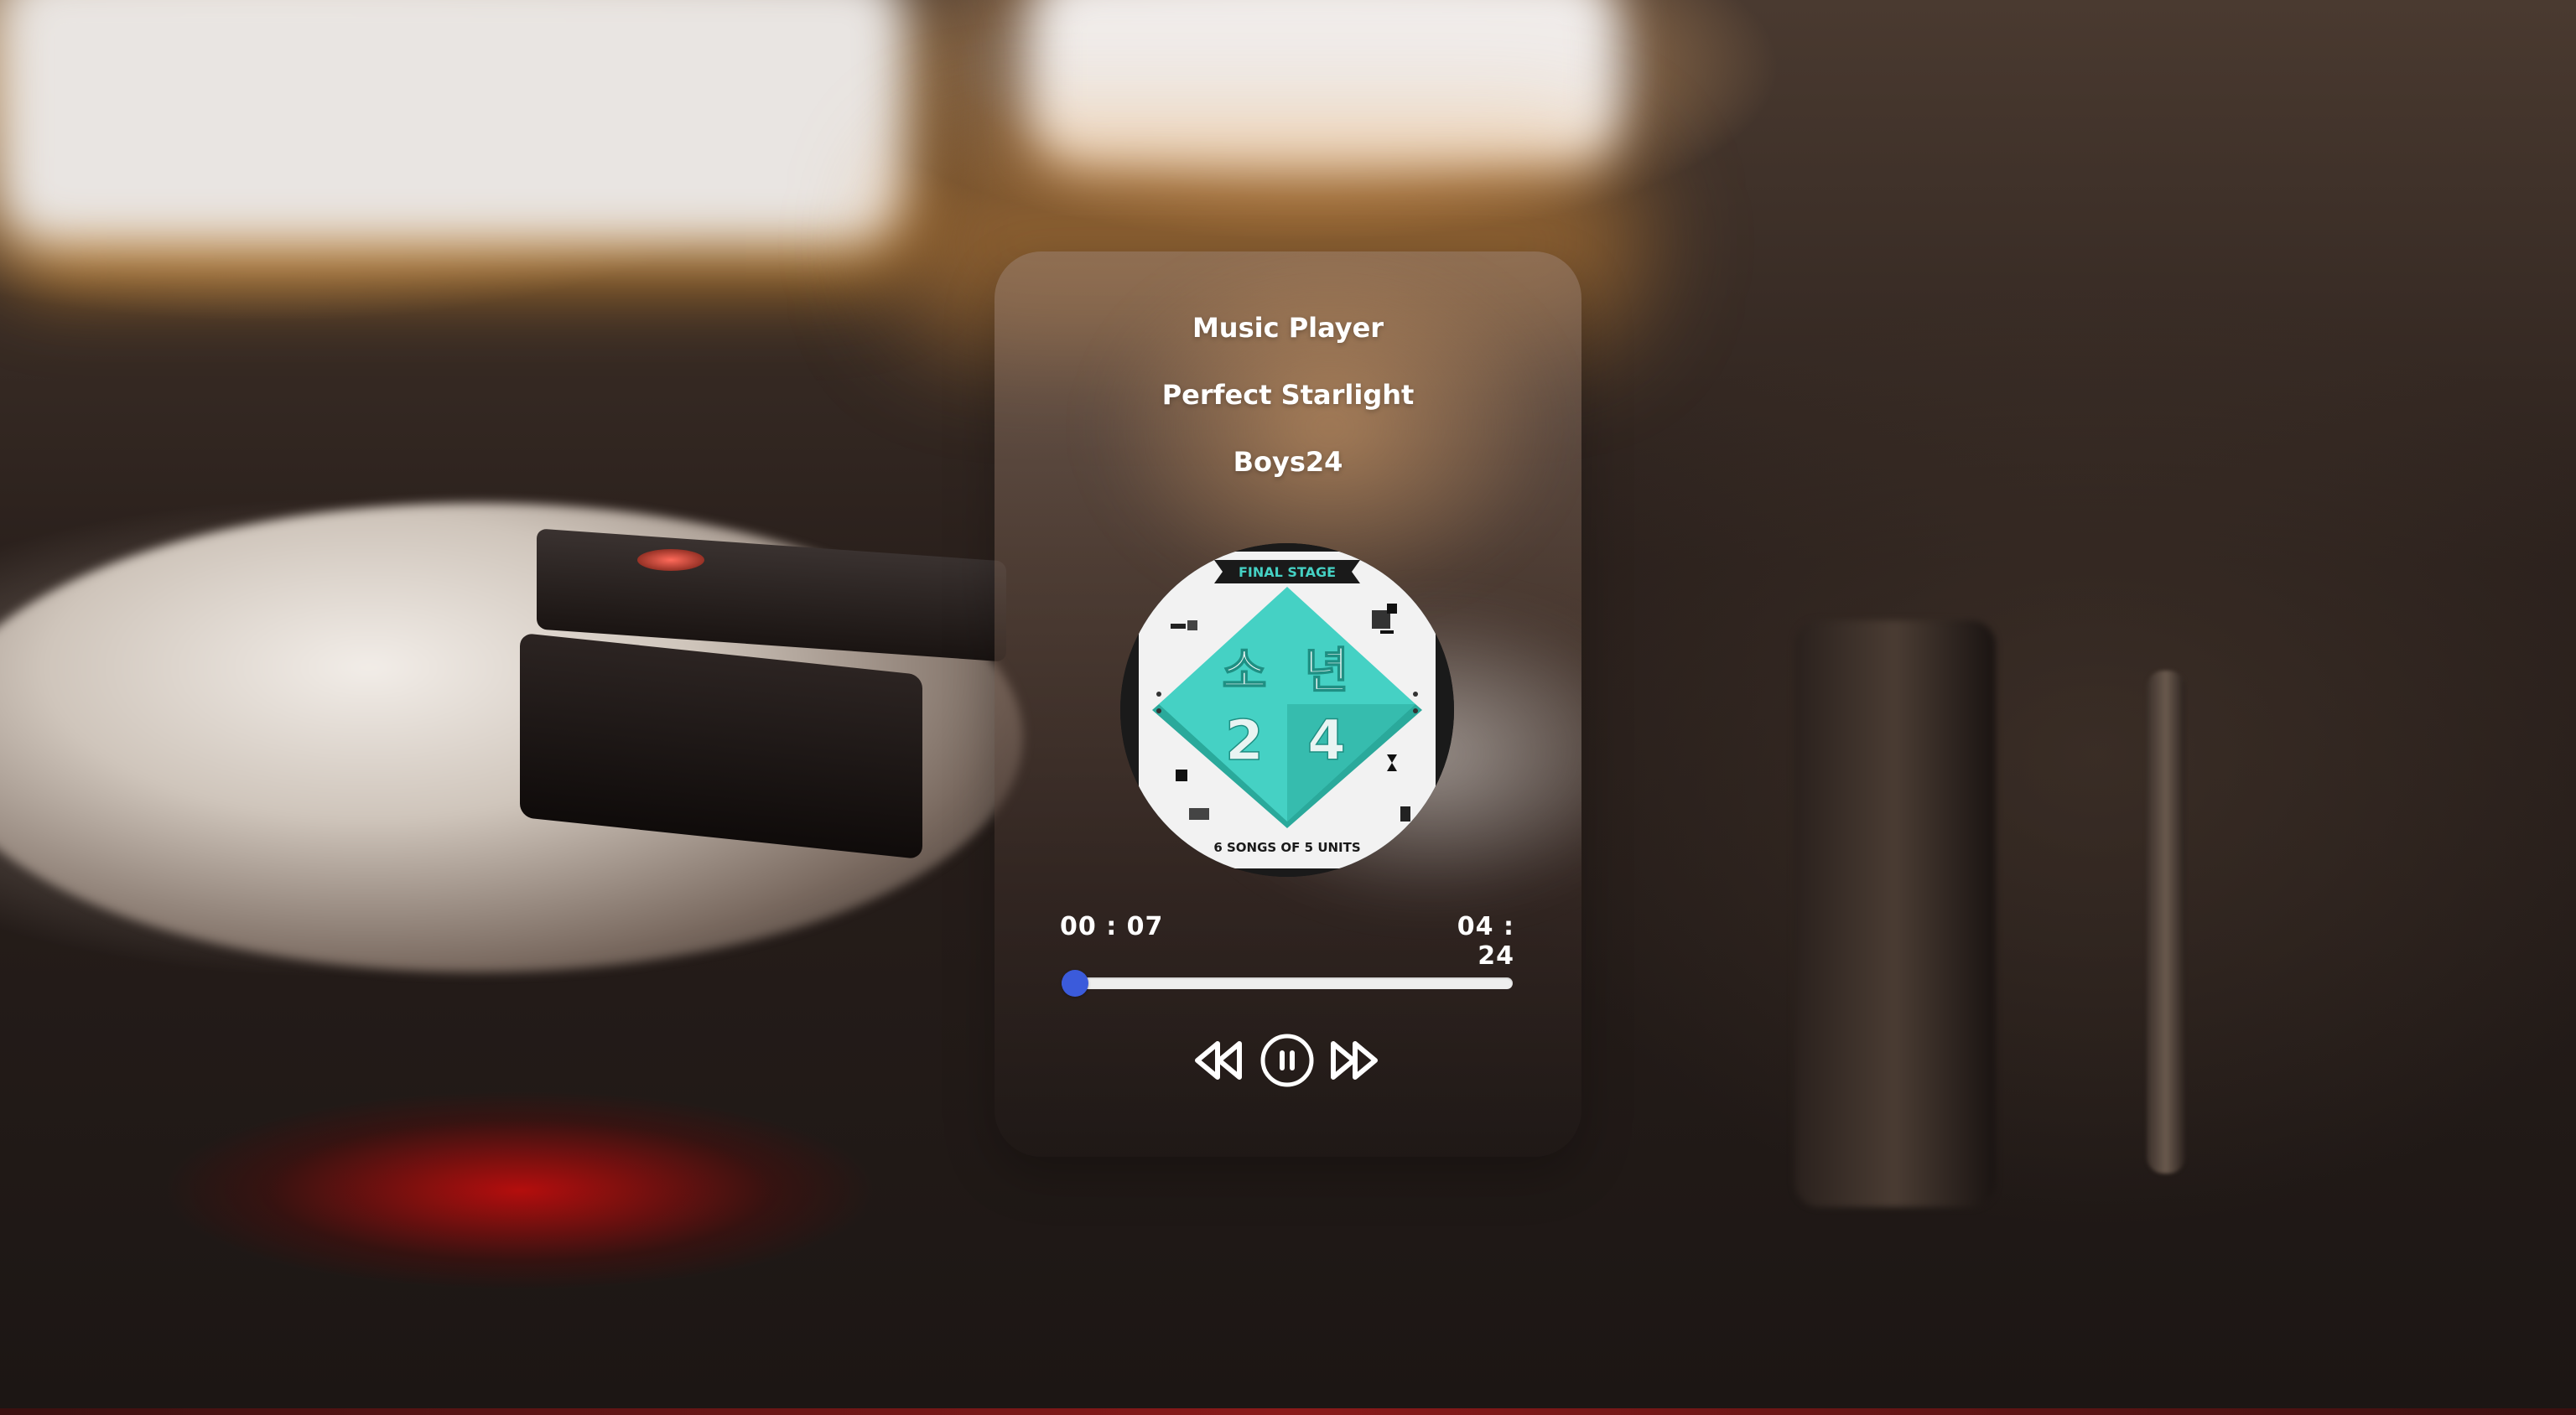 This screenshot has height=1415, width=2576. I want to click on pause-icon, so click(1287, 1060).